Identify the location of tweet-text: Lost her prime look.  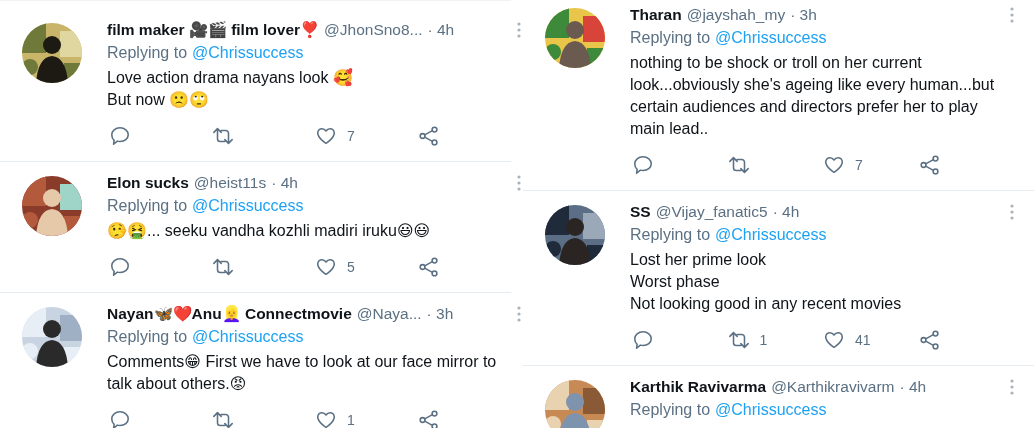
(699, 260).